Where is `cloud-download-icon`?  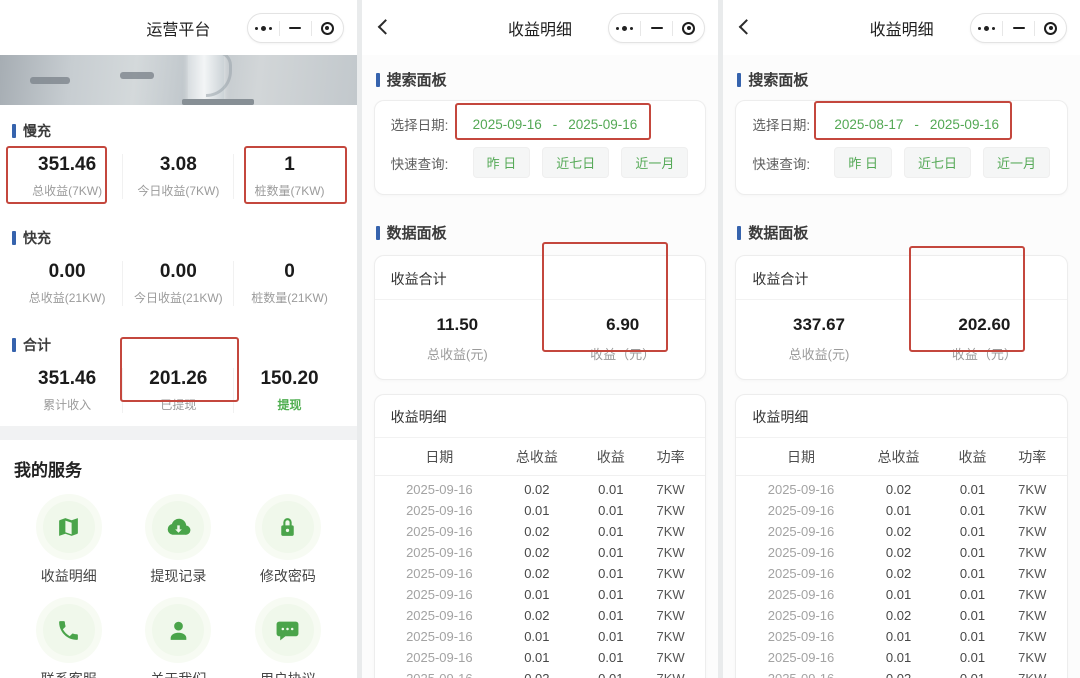
cloud-download-icon is located at coordinates (178, 527).